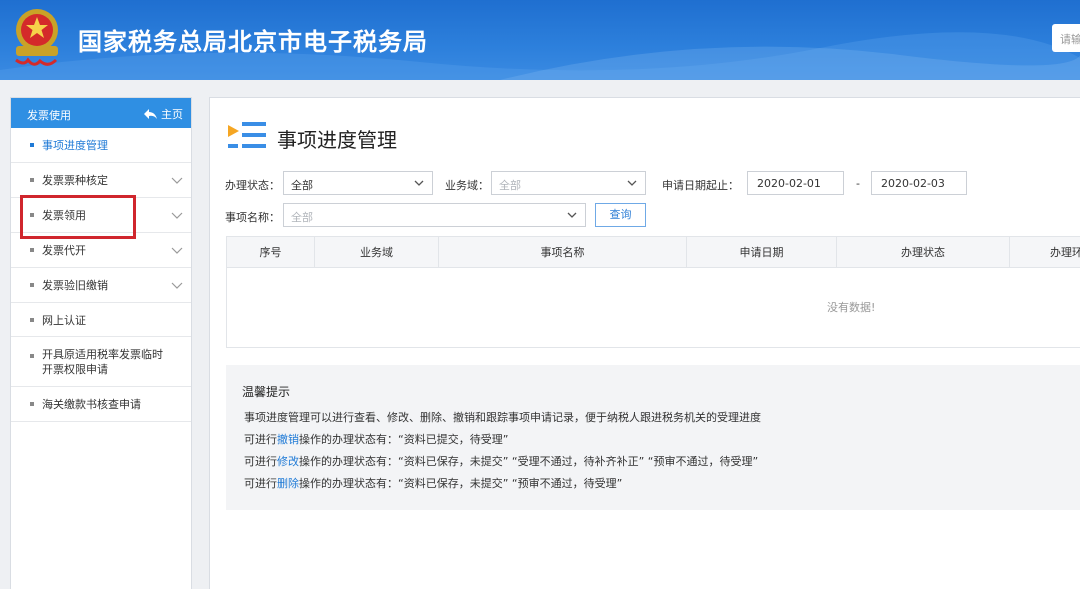 The image size is (1080, 589). I want to click on sidebar-item-progress: 事项进度管理, so click(101, 145).